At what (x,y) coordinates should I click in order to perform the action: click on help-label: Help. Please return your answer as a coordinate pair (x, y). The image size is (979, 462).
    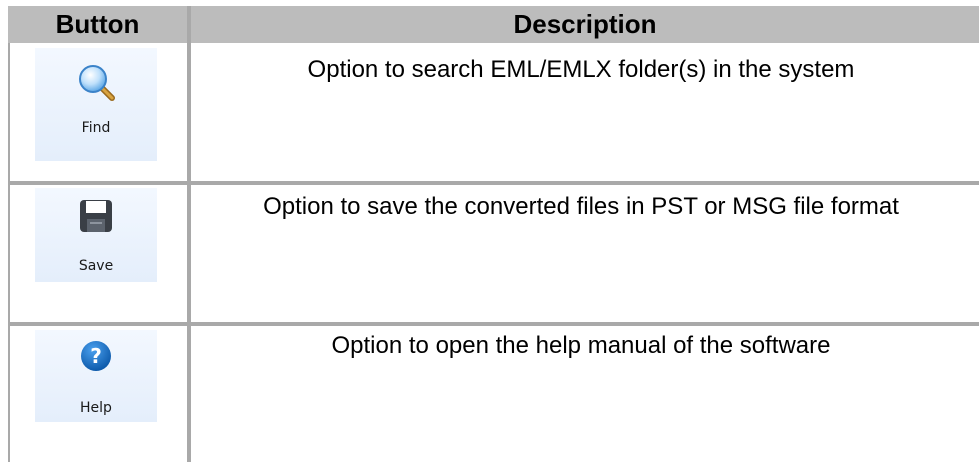
    Looking at the image, I should click on (96, 408).